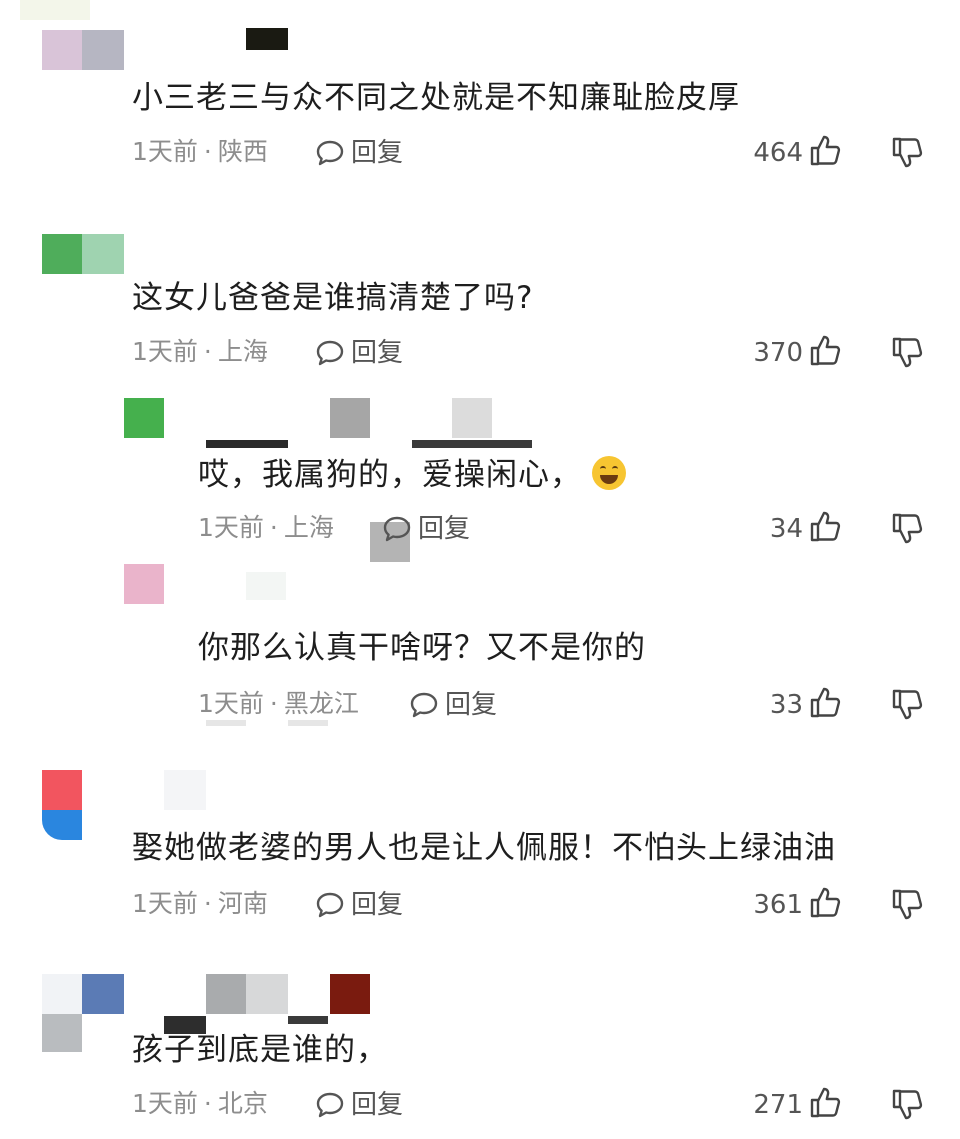  Describe the element at coordinates (242, 151) in the screenshot. I see `comment-location: 陕西` at that location.